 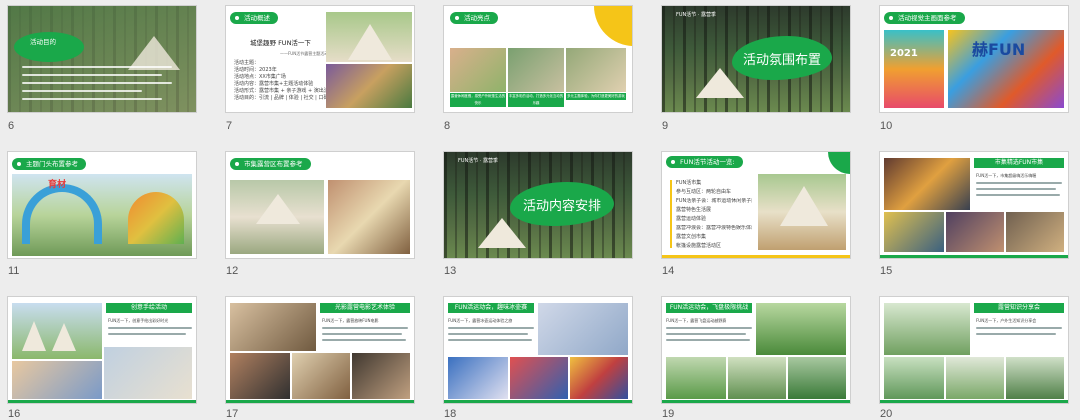 I want to click on slide-thumbnail-11: 主题门头布置参考 育材, so click(x=102, y=205).